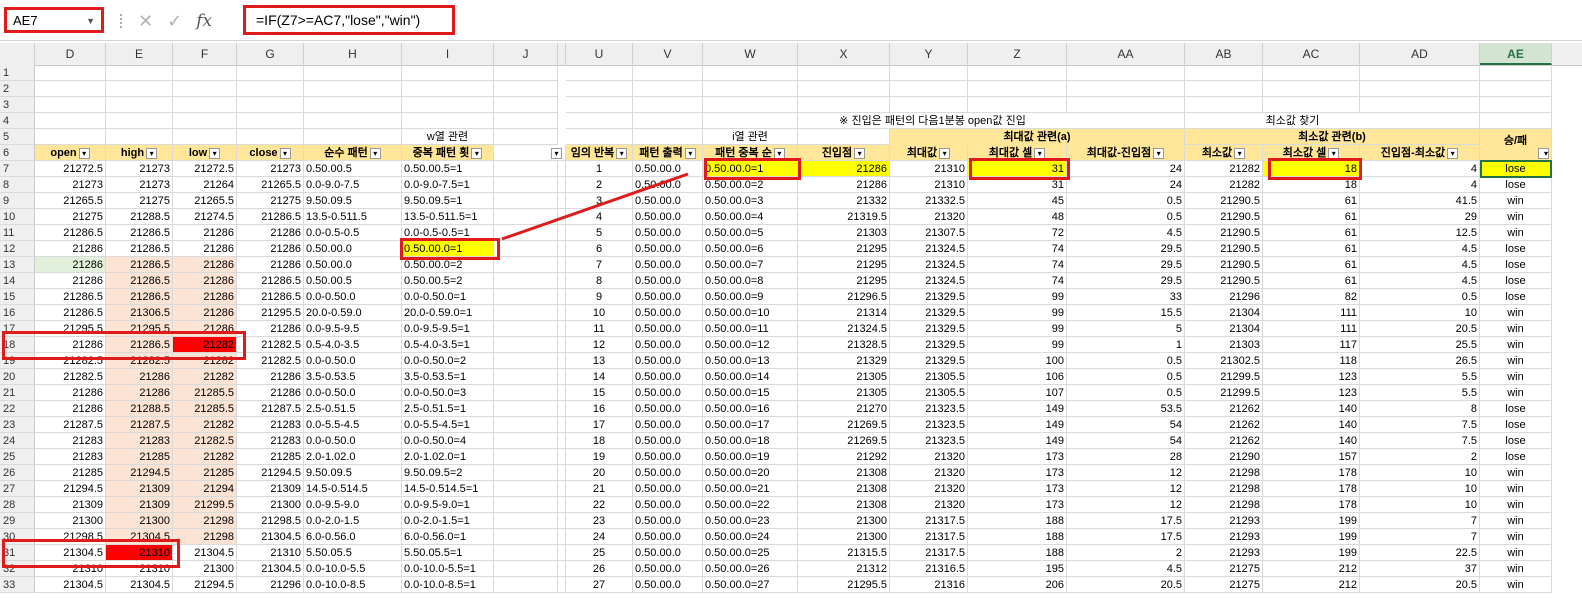 The width and height of the screenshot is (1582, 598). I want to click on cell-w: 0.50.00.0=2, so click(750, 185).